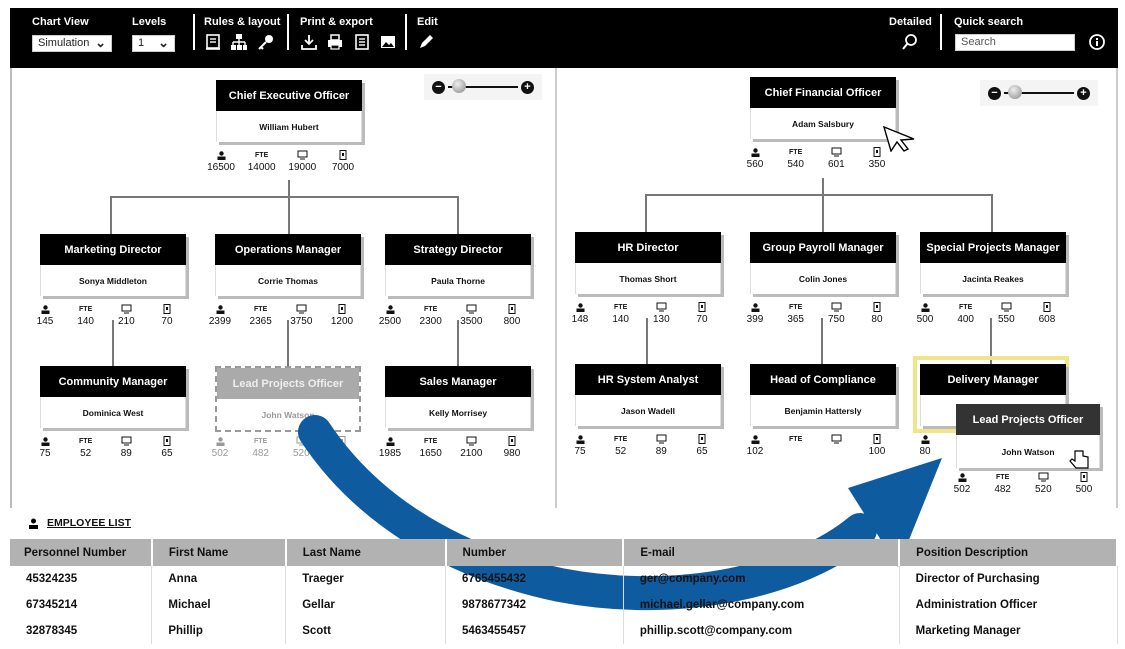 Image resolution: width=1125 pixels, height=649 pixels. Describe the element at coordinates (1008, 631) in the screenshot. I see `table-cell: Marketing Manager` at that location.